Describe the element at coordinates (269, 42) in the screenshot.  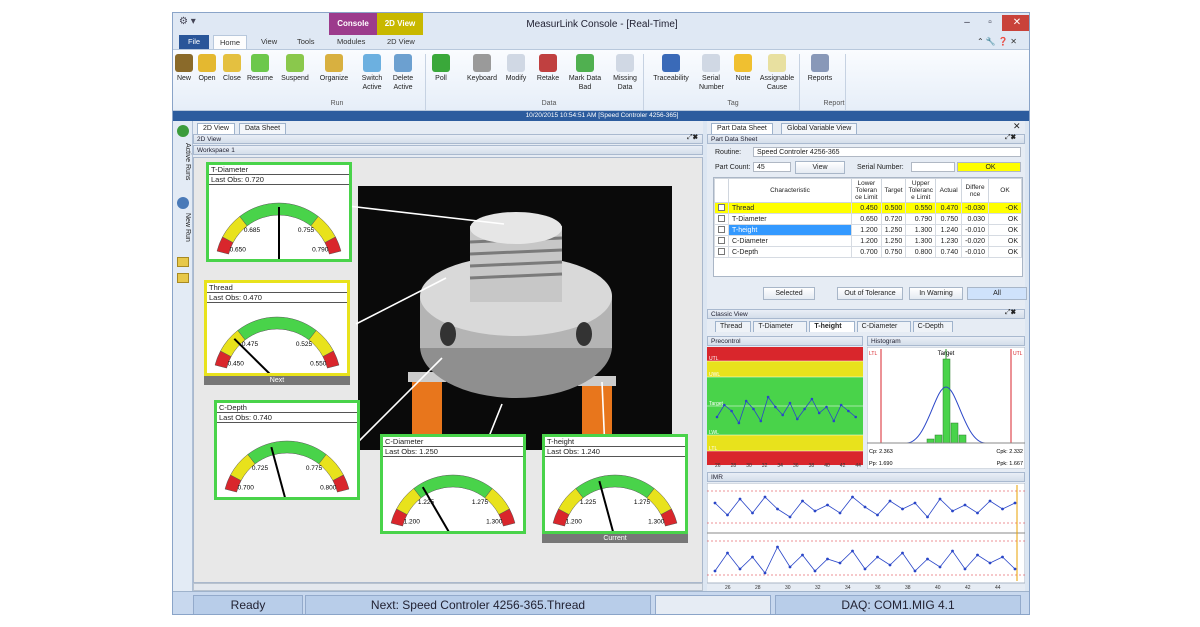
I see `tab-view: View` at that location.